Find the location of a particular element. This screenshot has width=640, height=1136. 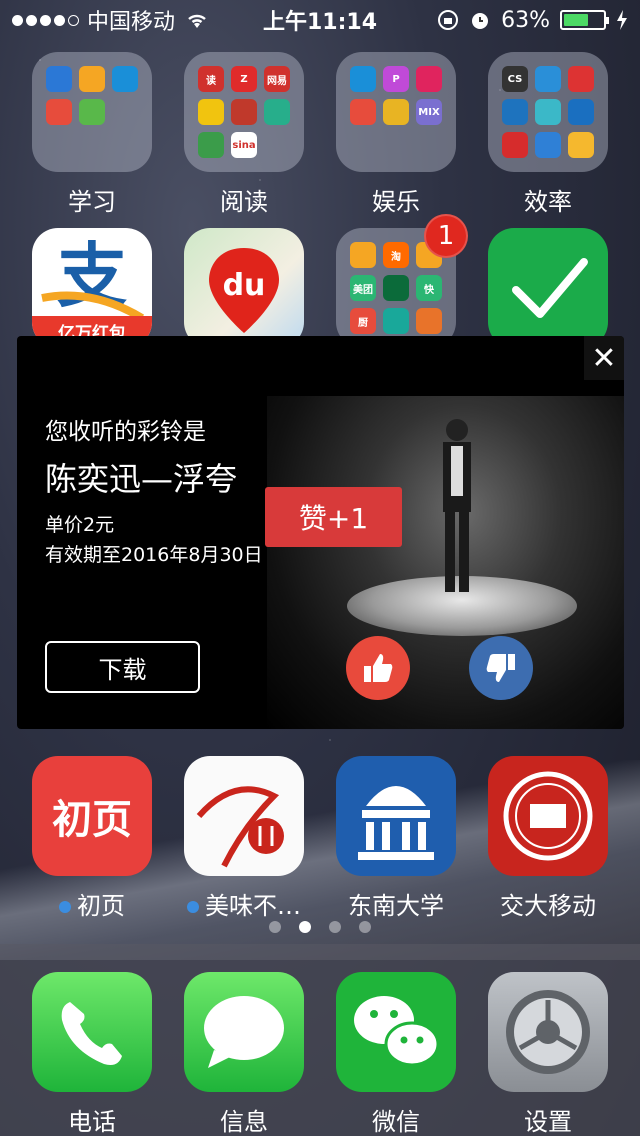

battery-icon is located at coordinates (584, 20).